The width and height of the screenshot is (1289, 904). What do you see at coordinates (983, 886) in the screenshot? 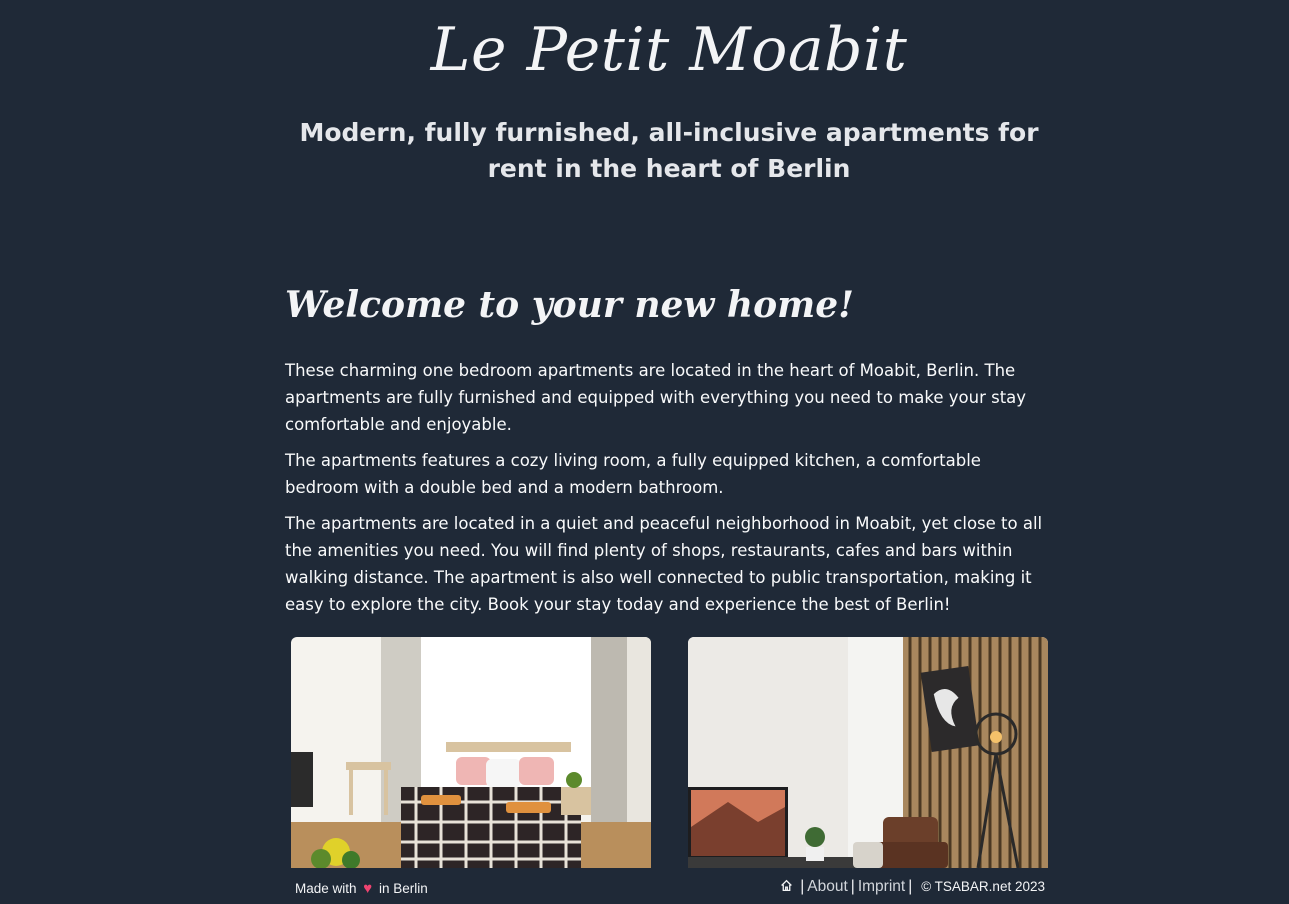
I see `copyright-text: © TSABAR.net 2023` at bounding box center [983, 886].